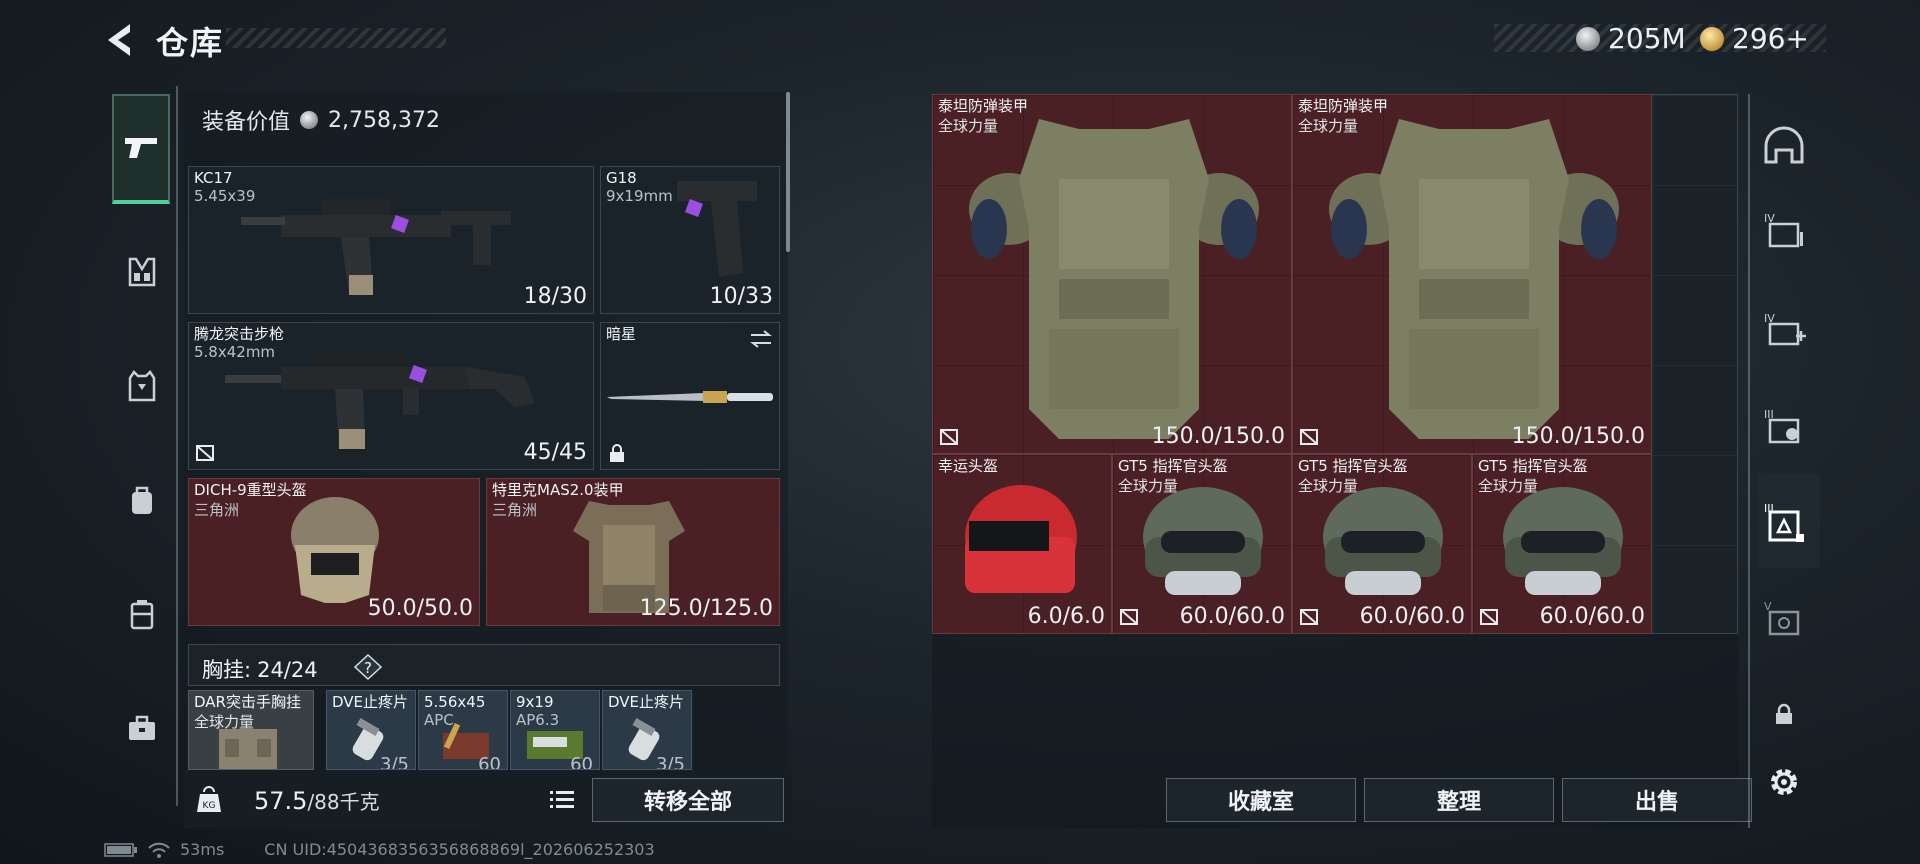 This screenshot has height=864, width=1920. I want to click on storage-tab-iii-active: III, so click(1784, 522).